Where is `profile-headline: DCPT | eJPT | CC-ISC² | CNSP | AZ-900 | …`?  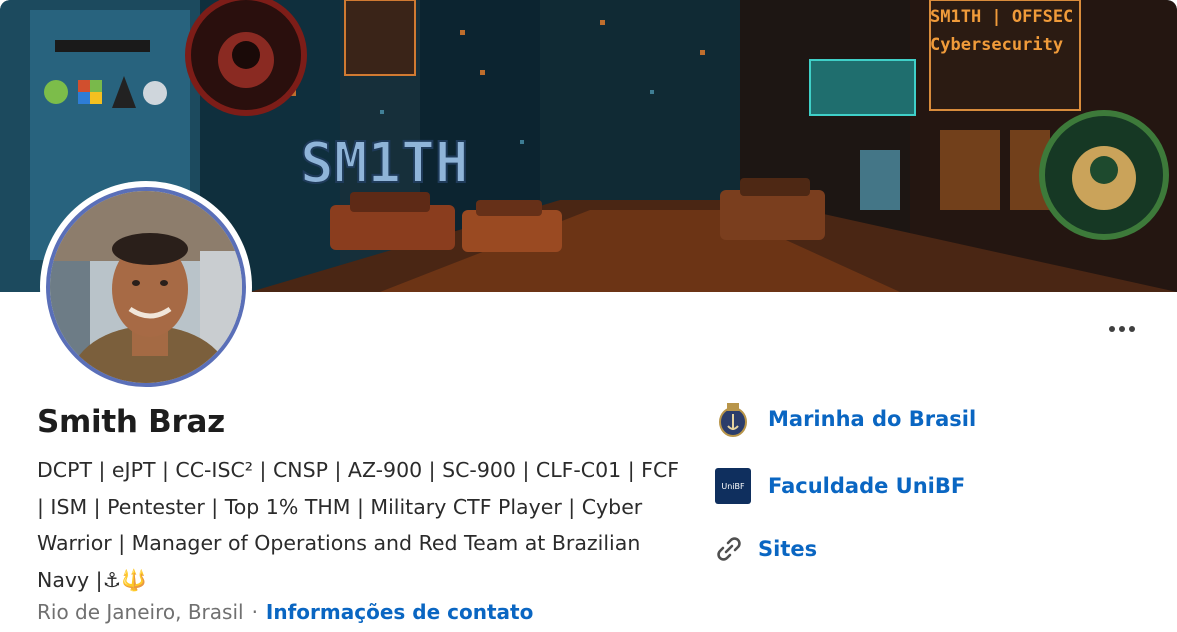
profile-headline: DCPT | eJPT | CC-ISC² | CNSP | AZ-900 | … is located at coordinates (358, 525).